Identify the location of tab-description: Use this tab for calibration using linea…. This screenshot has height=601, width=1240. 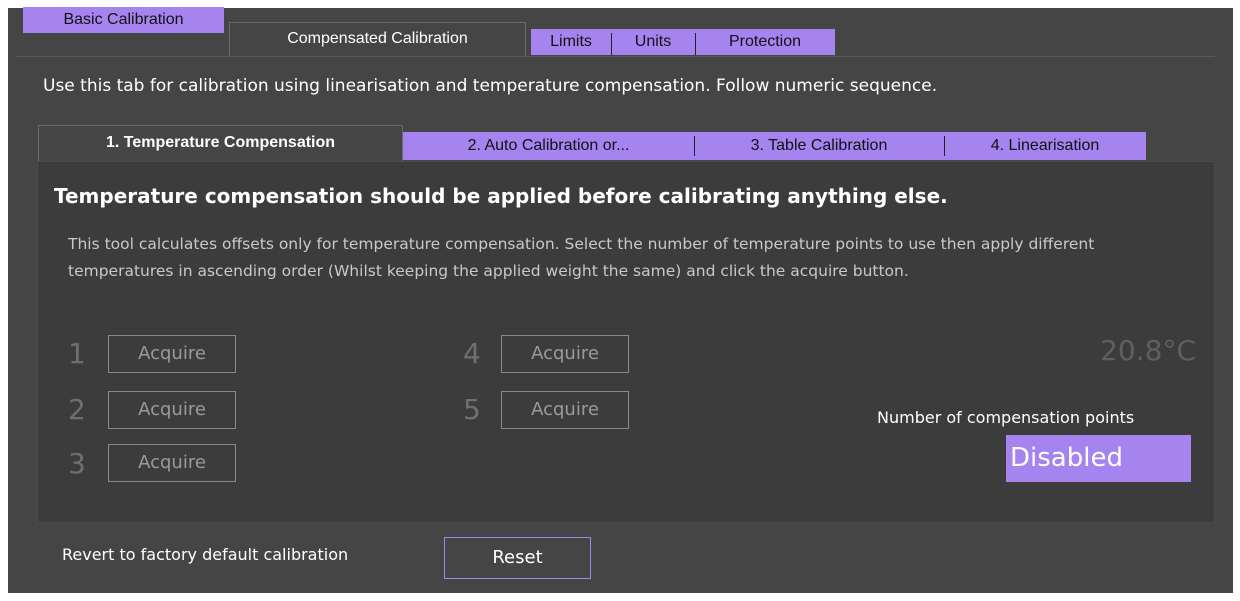
(490, 86).